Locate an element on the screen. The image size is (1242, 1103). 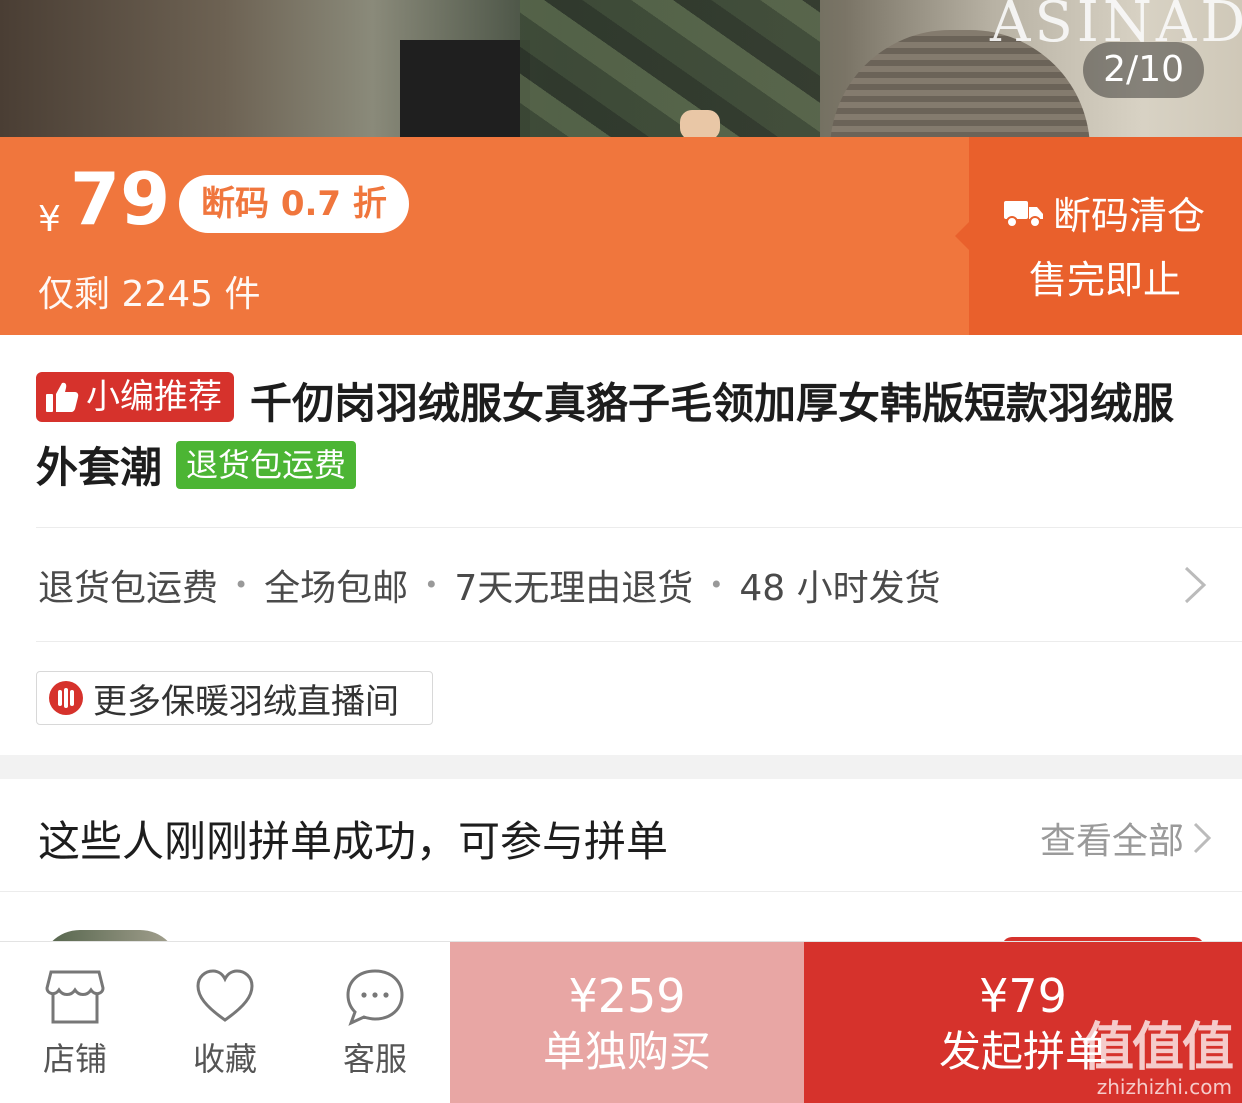
live-room-button: 更多保暖羽绒直播间 is located at coordinates (234, 698).